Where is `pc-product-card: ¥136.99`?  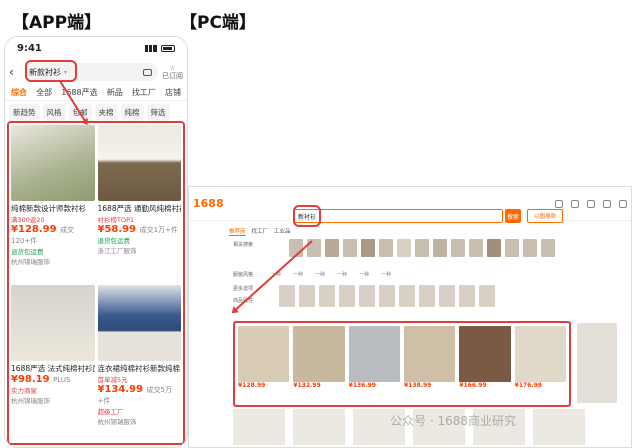
pc-product-card: ¥136.99 is located at coordinates (374, 364).